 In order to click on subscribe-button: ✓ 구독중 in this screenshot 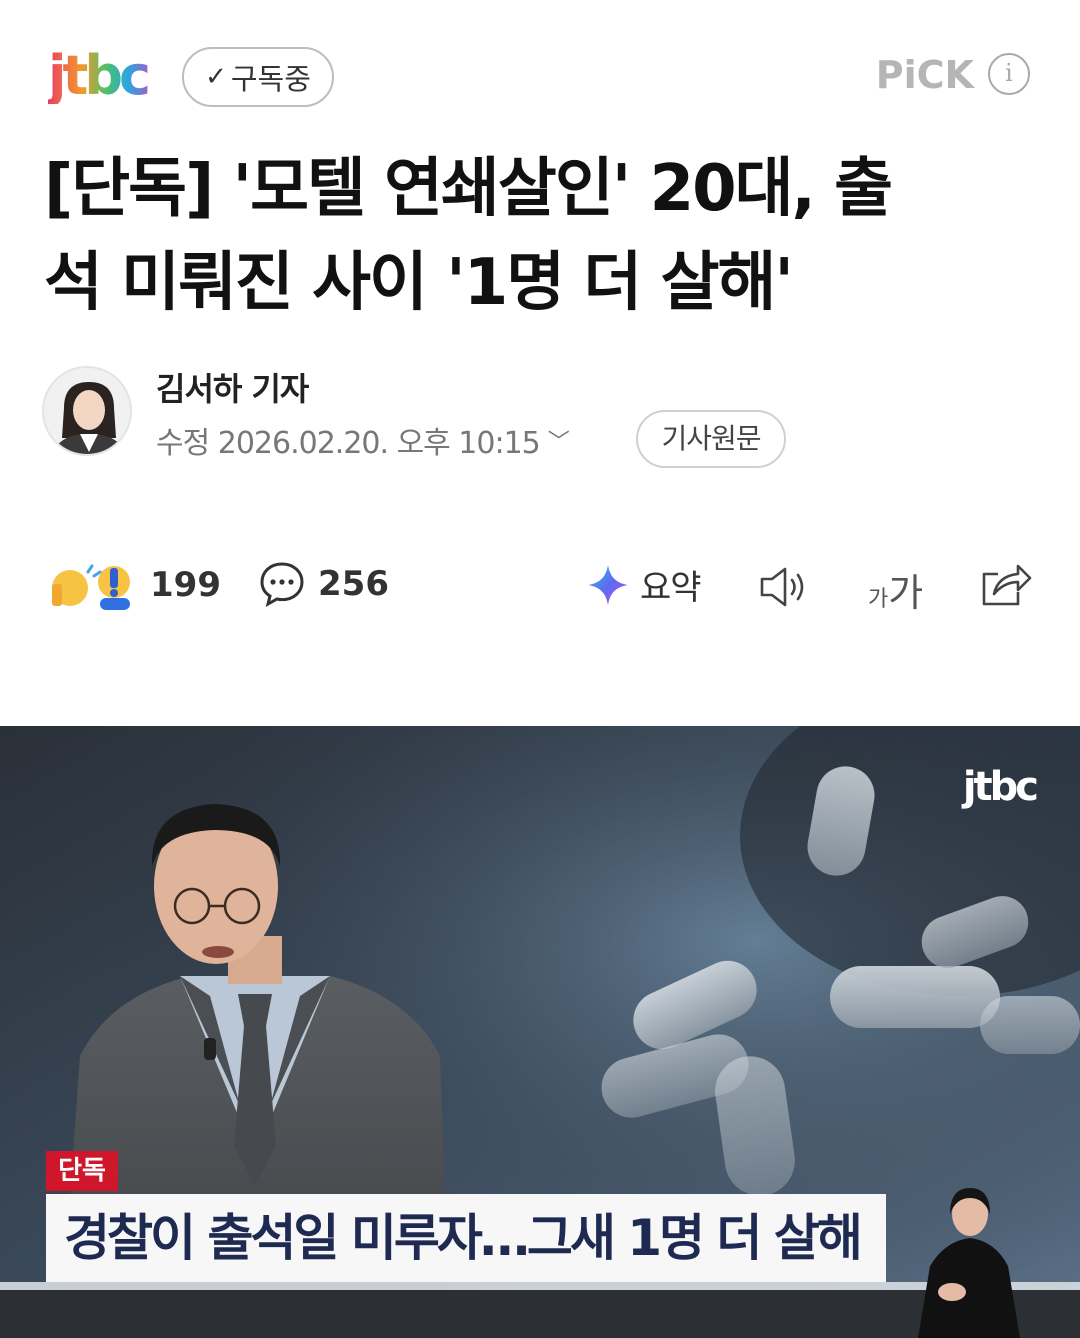, I will do `click(258, 77)`.